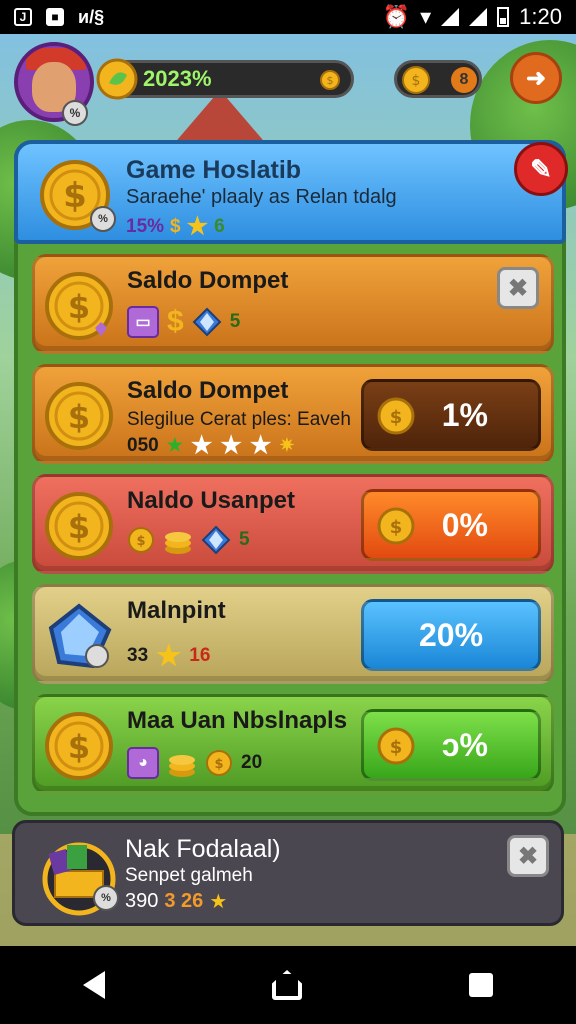 The image size is (576, 1024). Describe the element at coordinates (177, 78) in the screenshot. I see `xp-value: 2023%` at that location.